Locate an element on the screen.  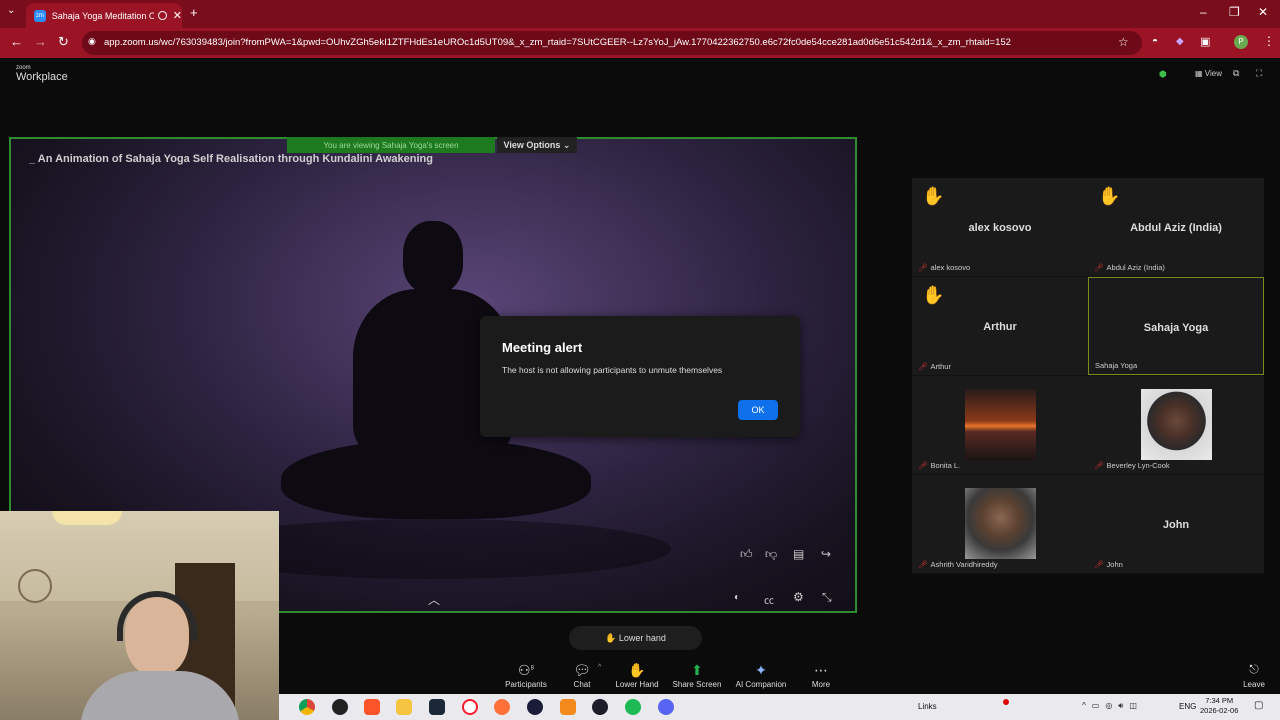
webcam-overlay is located at coordinates (139, 615).